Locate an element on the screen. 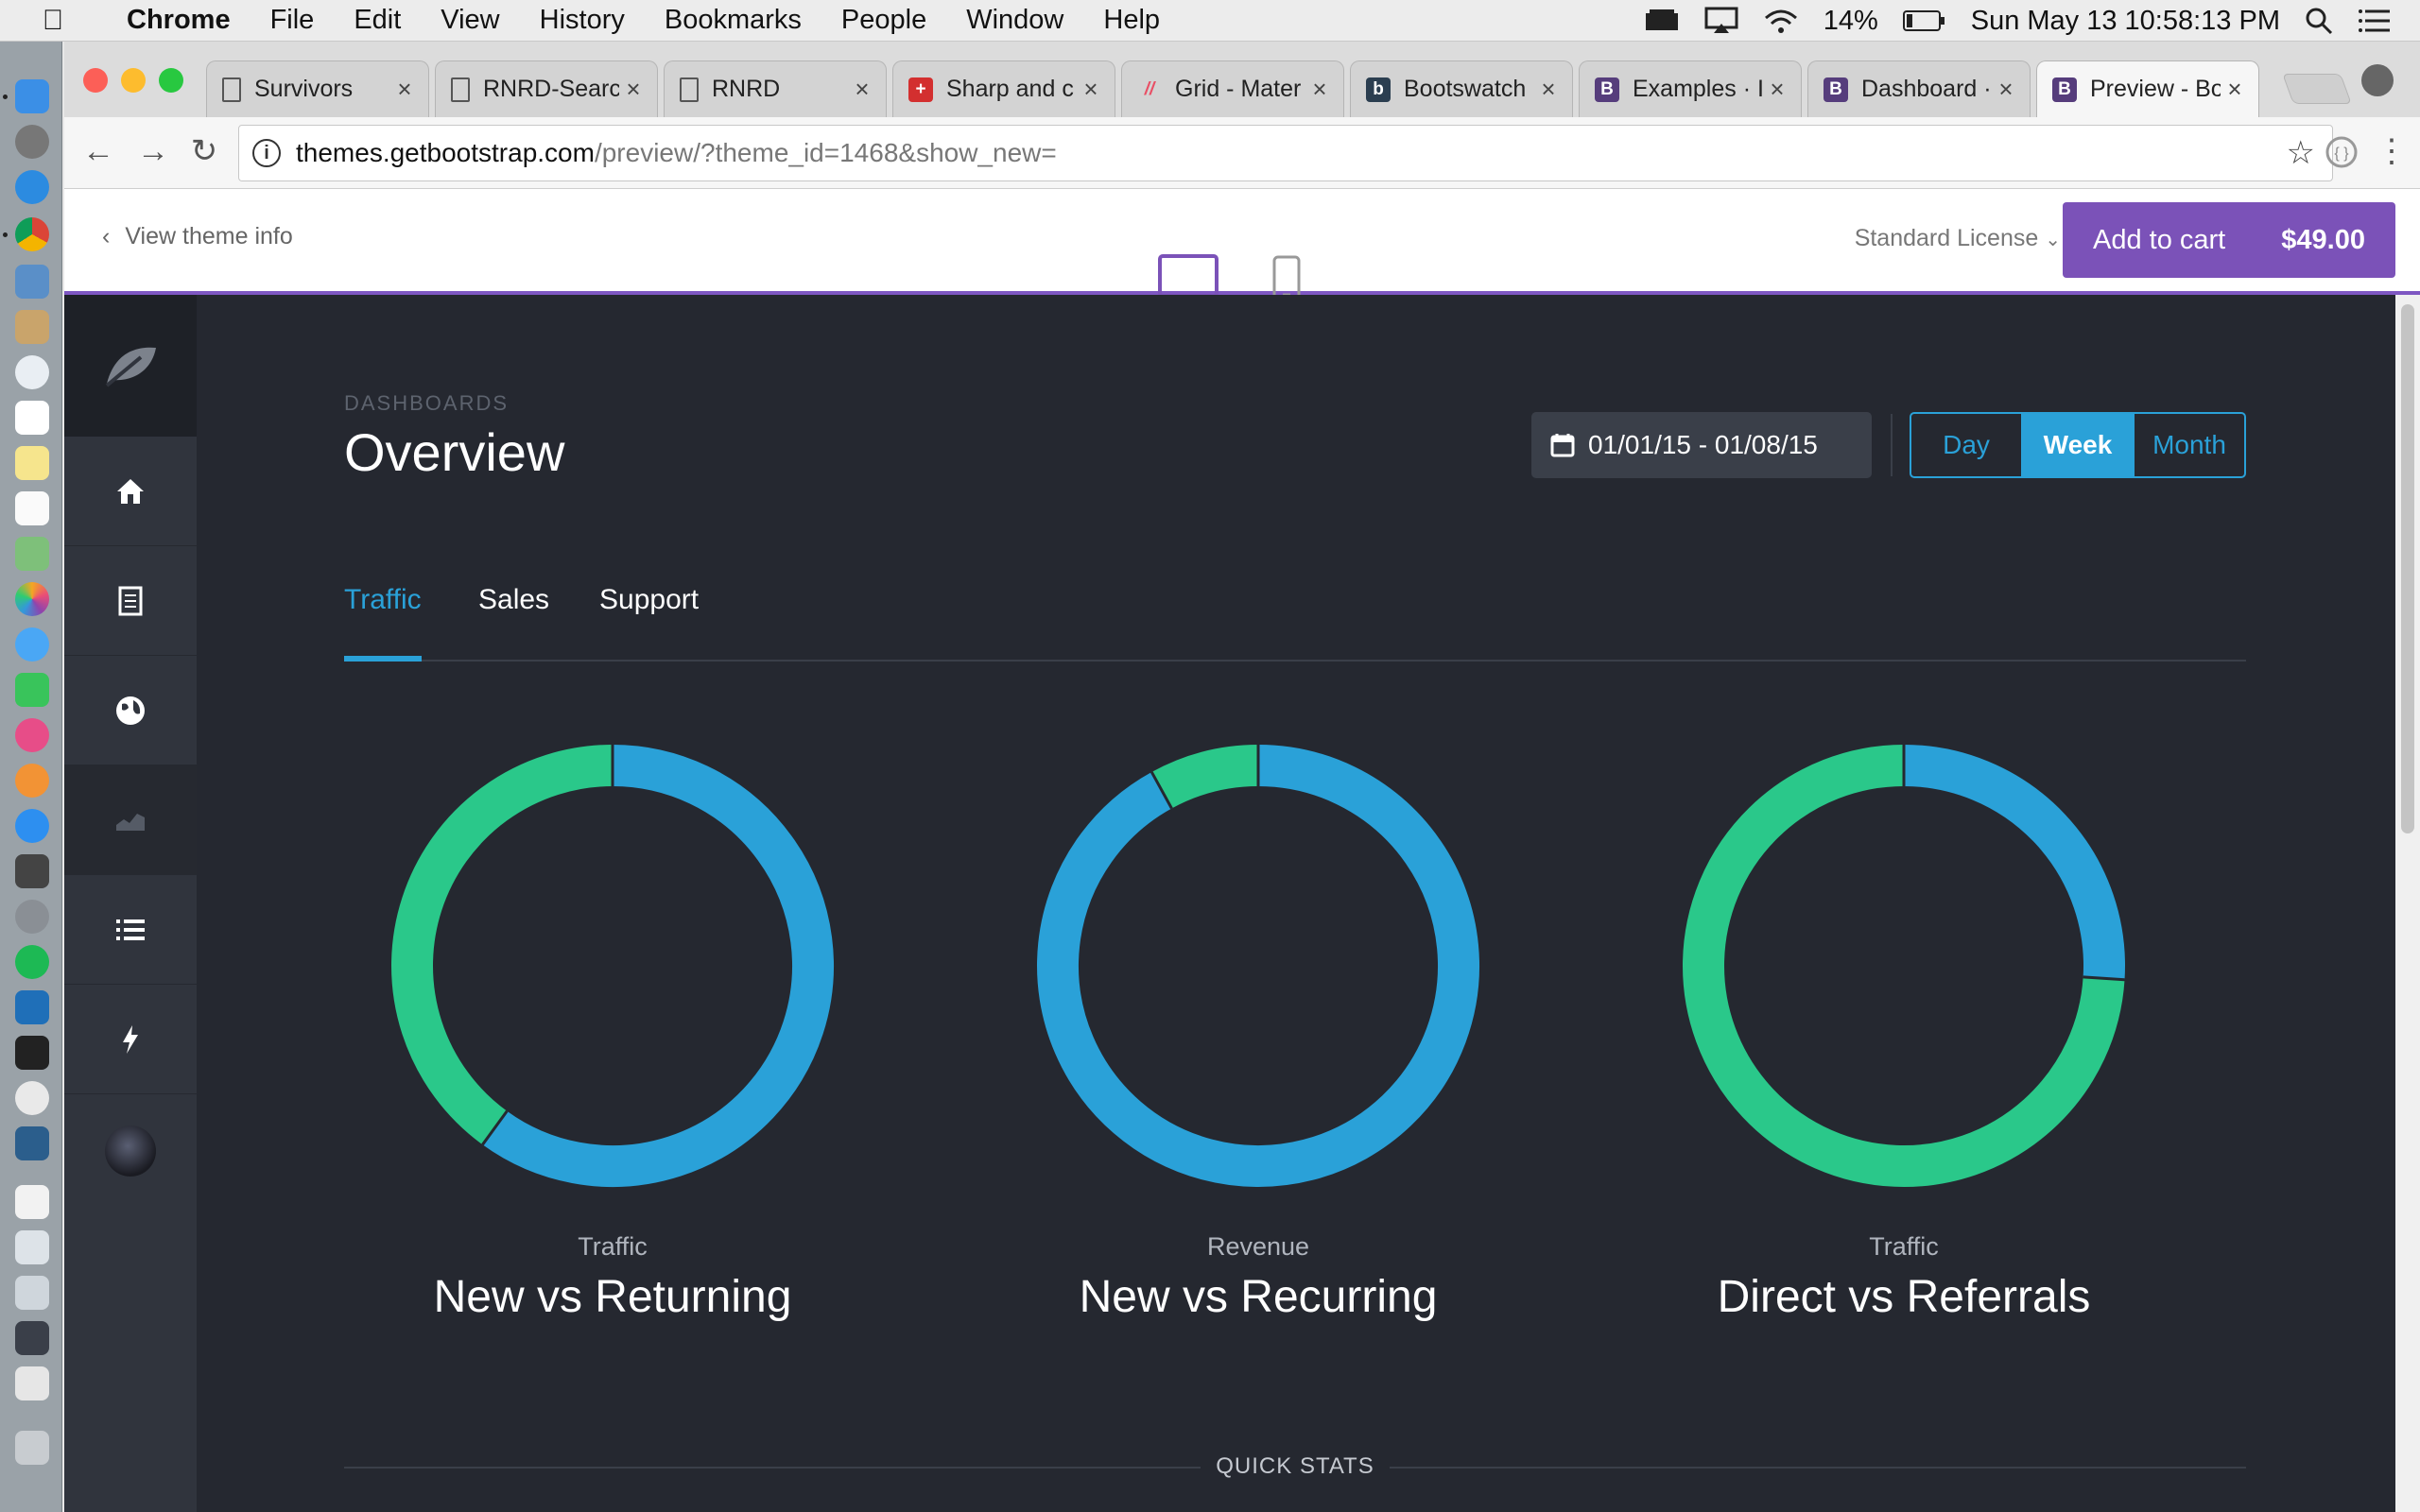  sequel-pro-icon is located at coordinates (32, 1098).